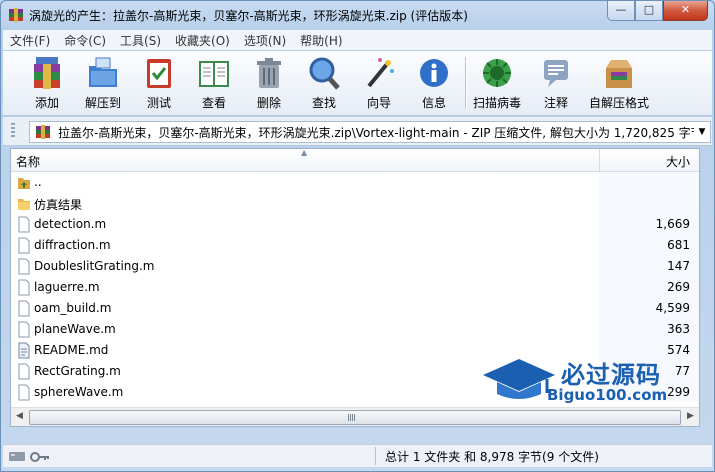 Image resolution: width=715 pixels, height=472 pixels. Describe the element at coordinates (103, 83) in the screenshot. I see `extract-to-button: 解压到` at that location.